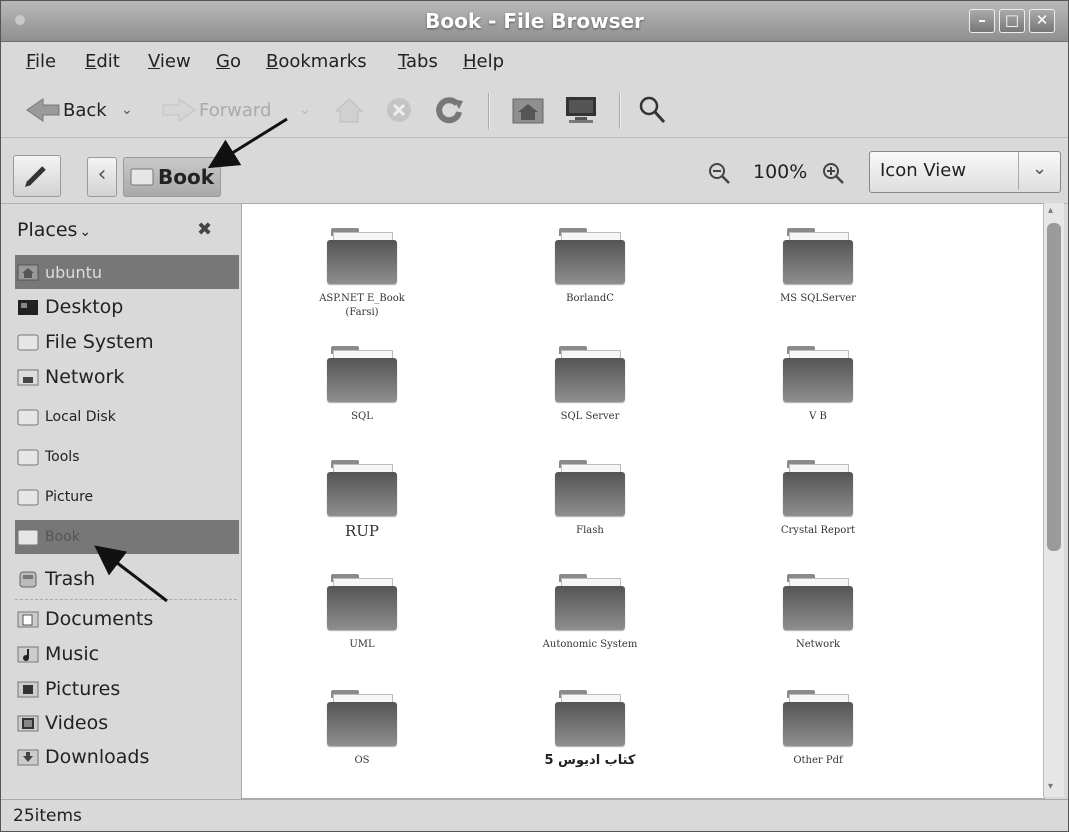 The width and height of the screenshot is (1069, 832). Describe the element at coordinates (235, 110) in the screenshot. I see `forward-label: Forward` at that location.